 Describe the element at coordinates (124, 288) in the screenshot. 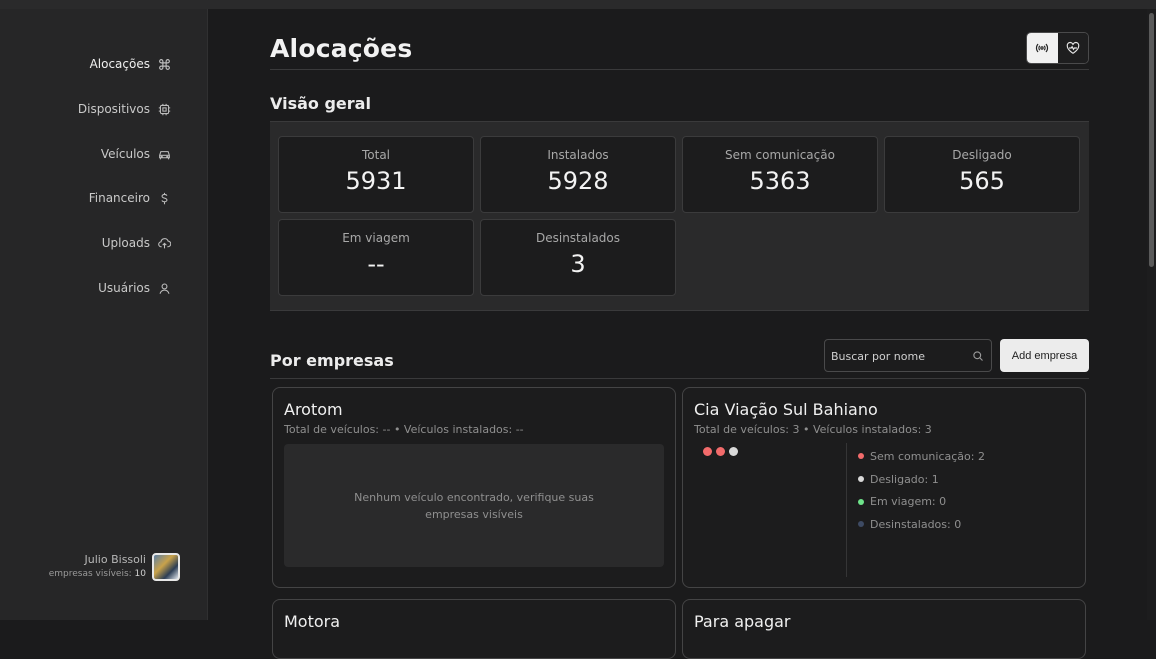

I see `sidebar-item-label: Usuários` at that location.